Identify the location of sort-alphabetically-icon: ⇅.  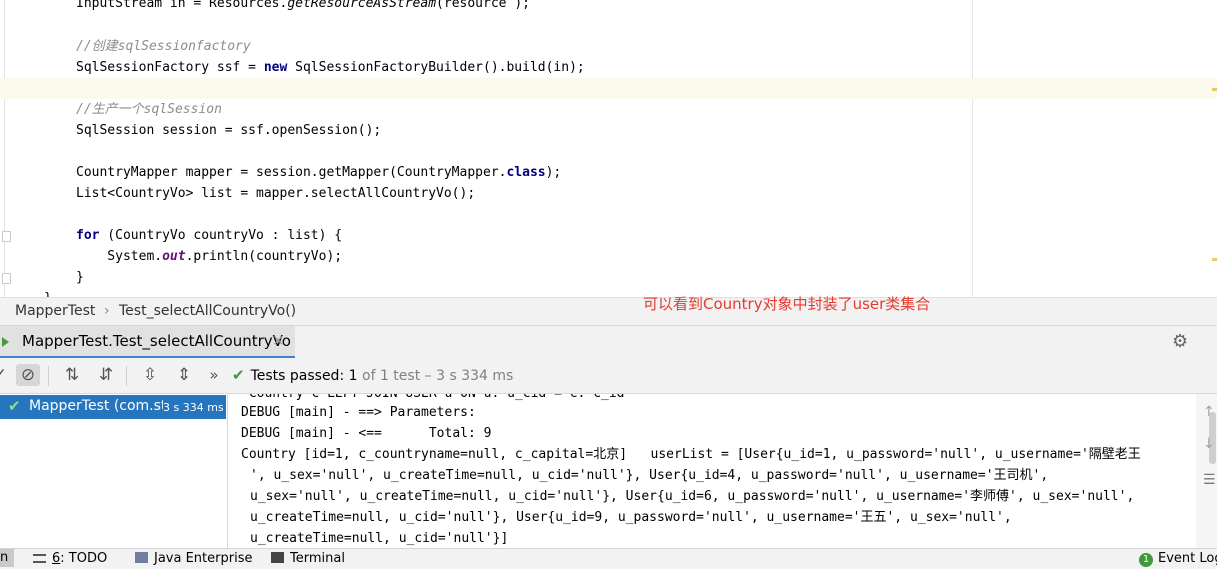
(72, 375).